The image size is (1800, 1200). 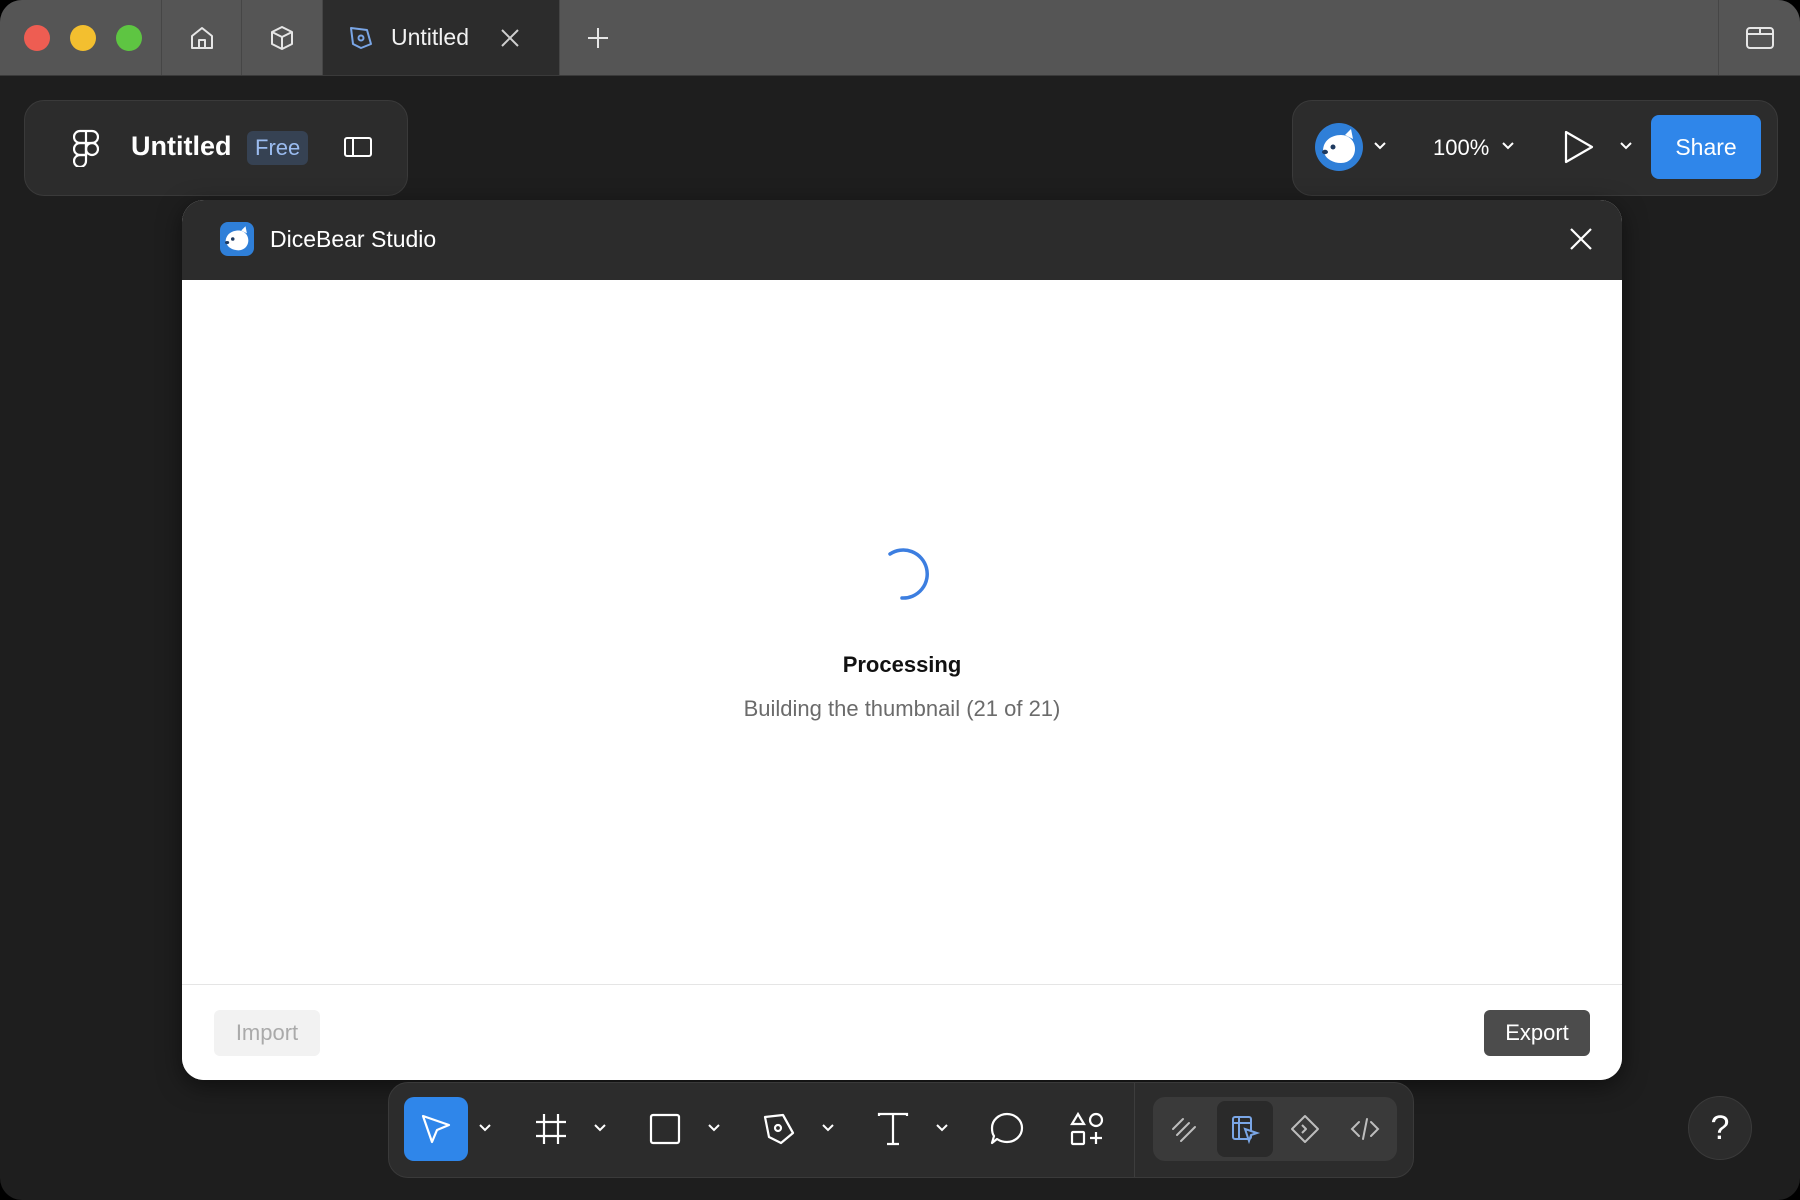 I want to click on plugin-title: DiceBear Studio, so click(x=353, y=239).